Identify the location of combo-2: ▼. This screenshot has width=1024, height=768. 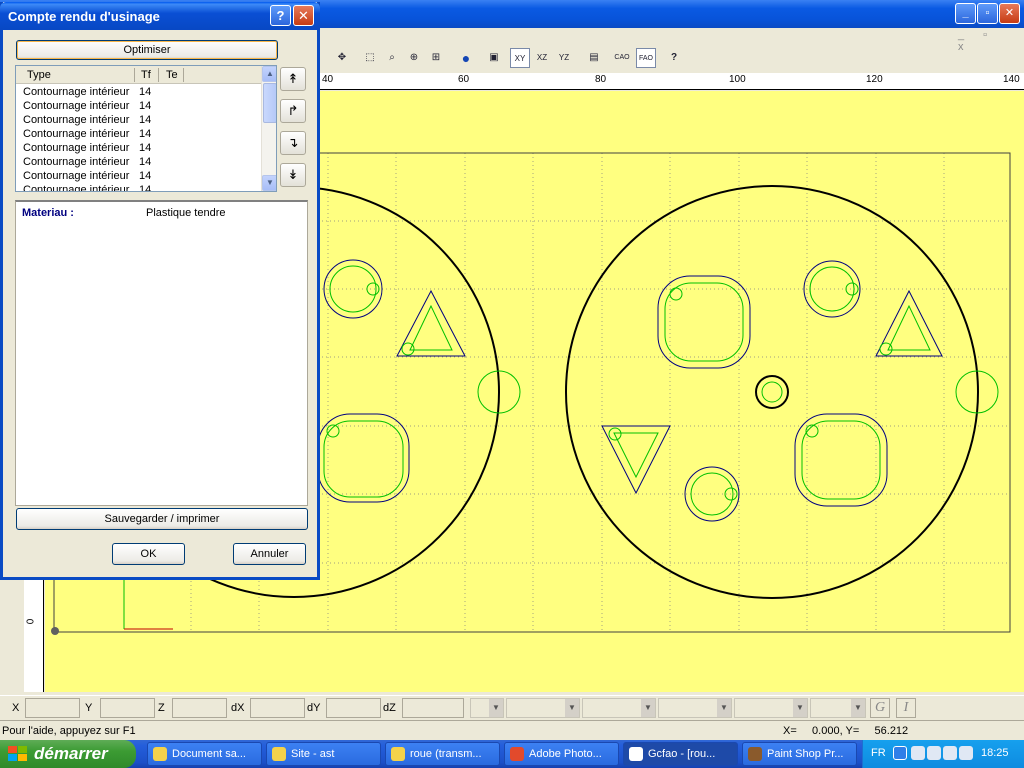
(543, 708).